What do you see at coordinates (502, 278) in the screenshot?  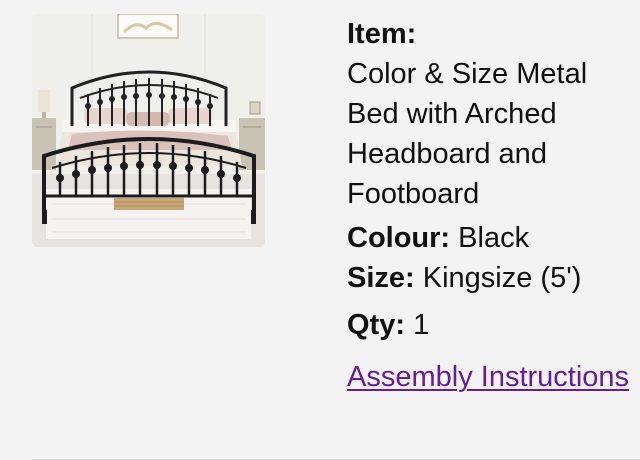 I see `size-value: Kingsize (5')` at bounding box center [502, 278].